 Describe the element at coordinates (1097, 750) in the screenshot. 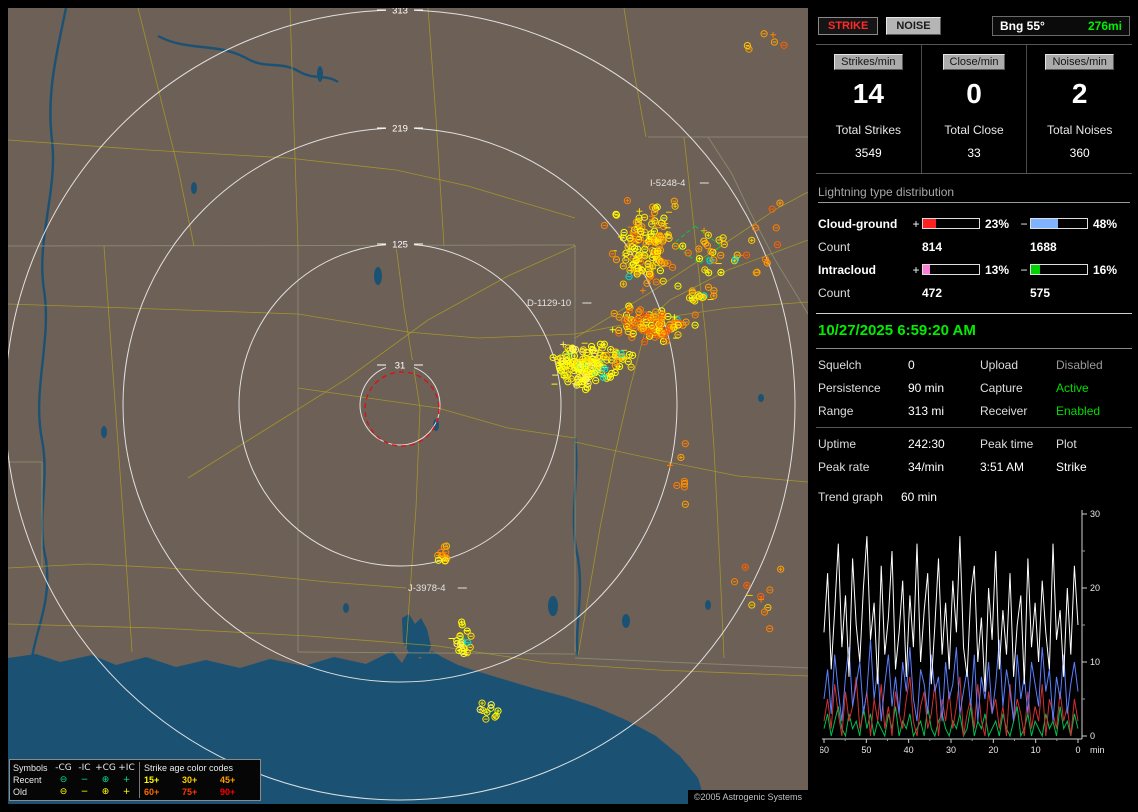

I see `svg-text: min` at that location.